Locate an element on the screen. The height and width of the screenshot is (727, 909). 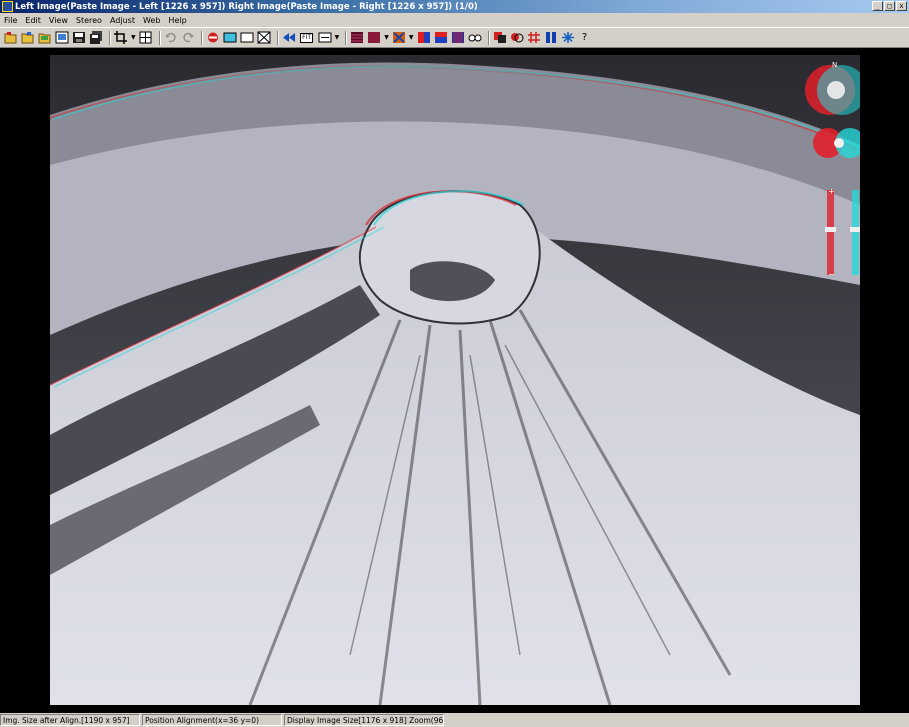
open-both-images-button is located at coordinates (45, 38).